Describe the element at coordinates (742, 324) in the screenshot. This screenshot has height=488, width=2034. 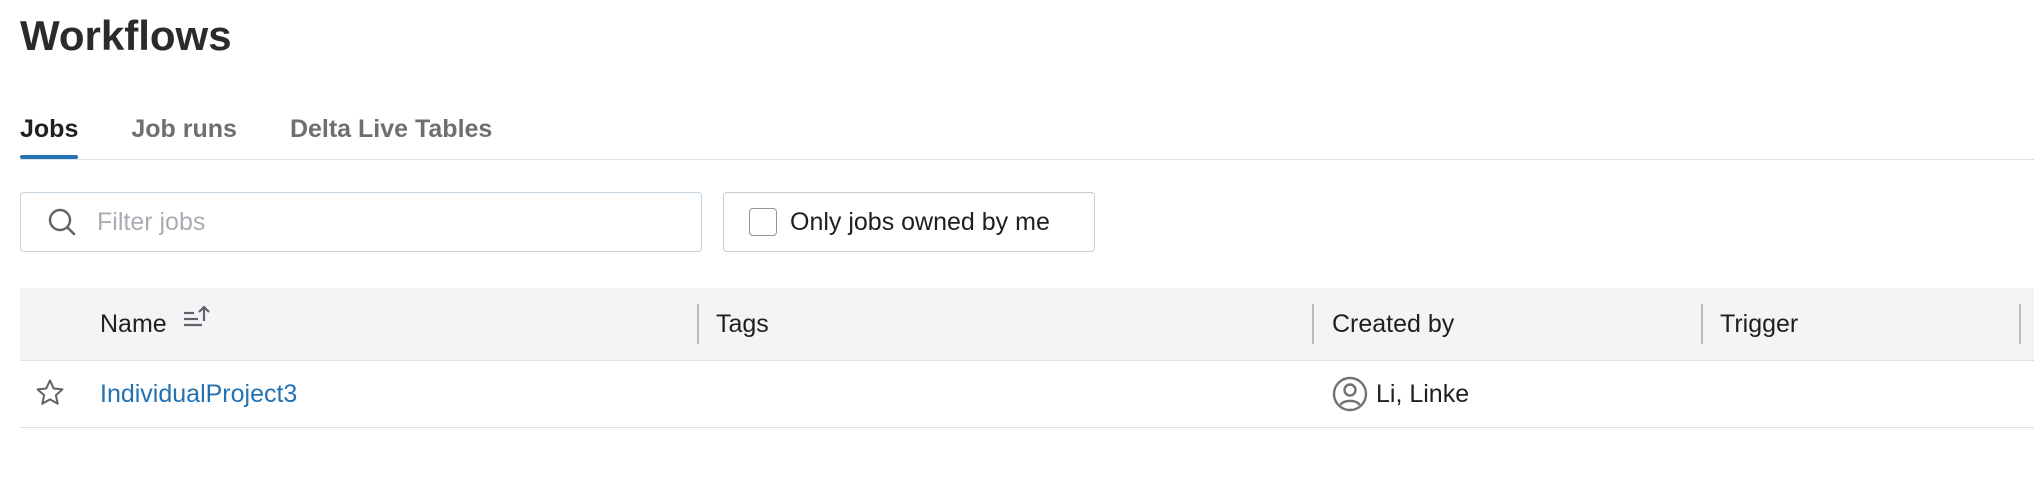
I see `column-header-tags: Tags` at that location.